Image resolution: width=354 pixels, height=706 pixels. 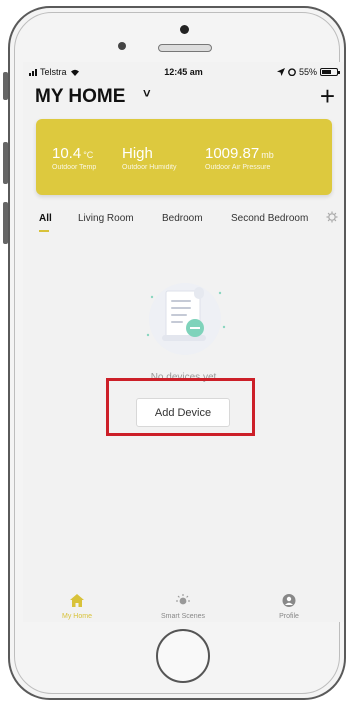 What do you see at coordinates (80, 97) in the screenshot?
I see `home-selector: MY HOME` at bounding box center [80, 97].